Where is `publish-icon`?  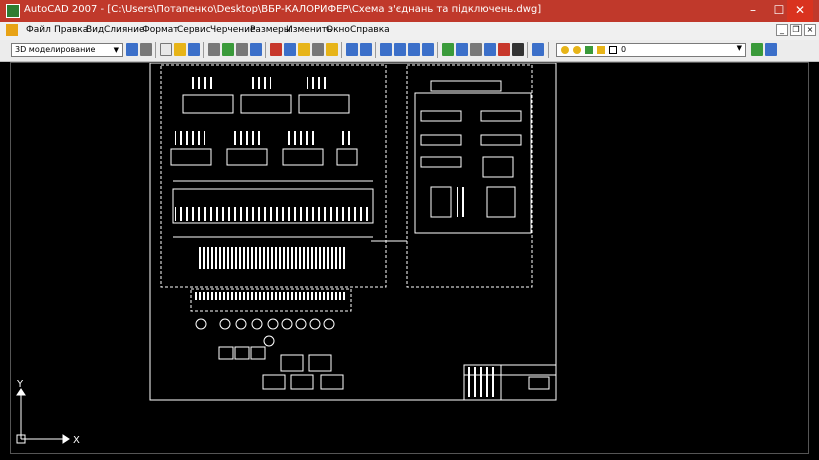 publish-icon is located at coordinates (242, 49).